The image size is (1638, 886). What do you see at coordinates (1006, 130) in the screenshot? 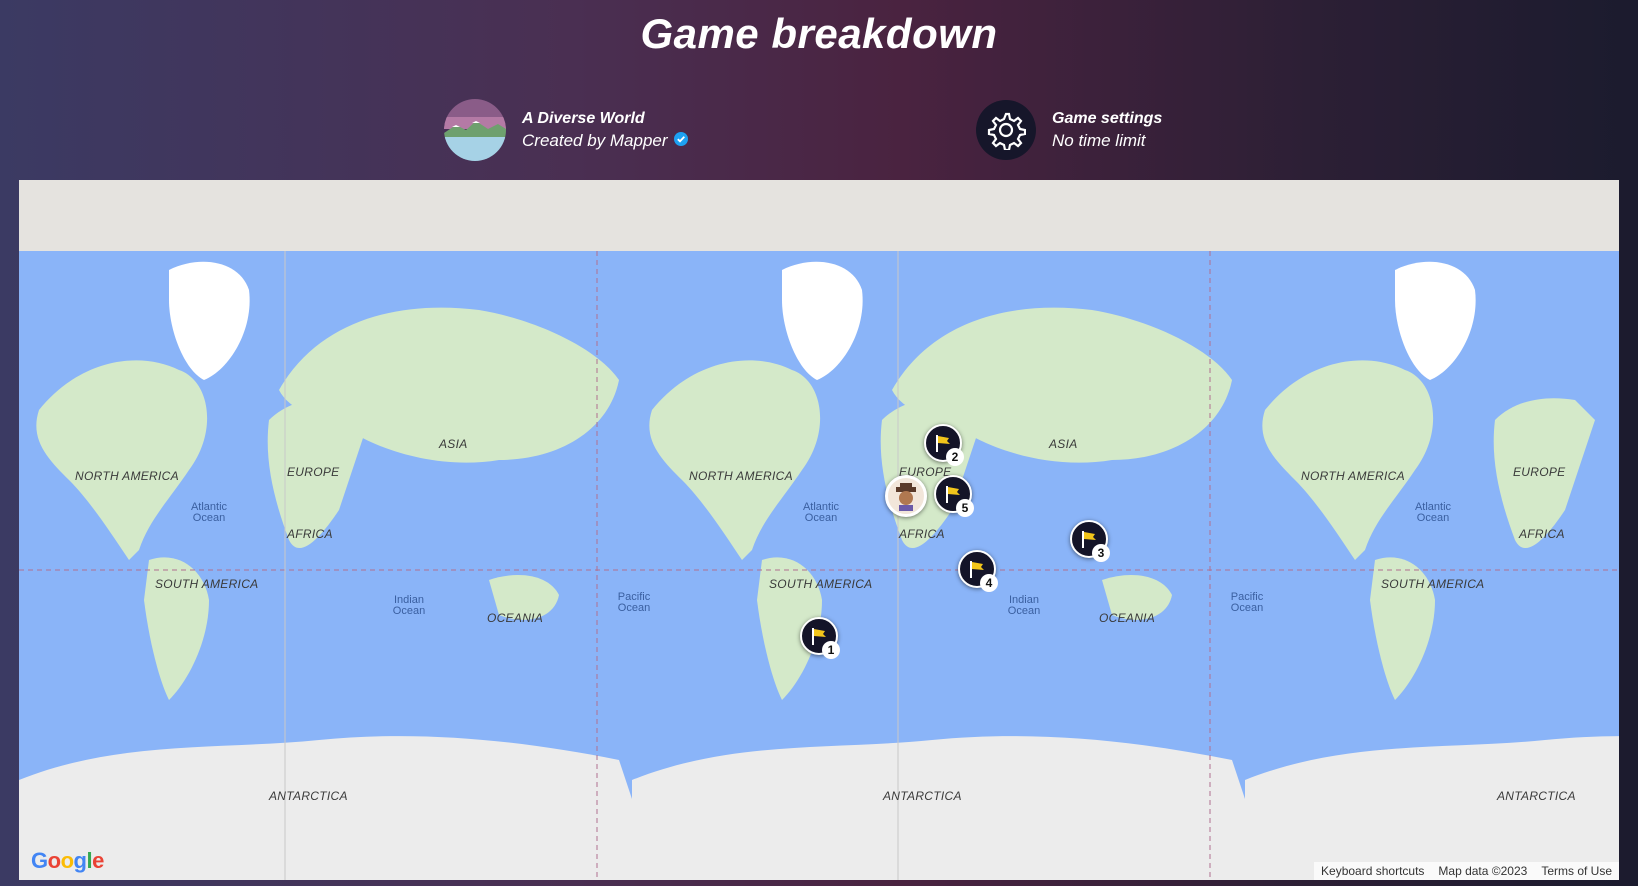
I see `gear-icon` at bounding box center [1006, 130].